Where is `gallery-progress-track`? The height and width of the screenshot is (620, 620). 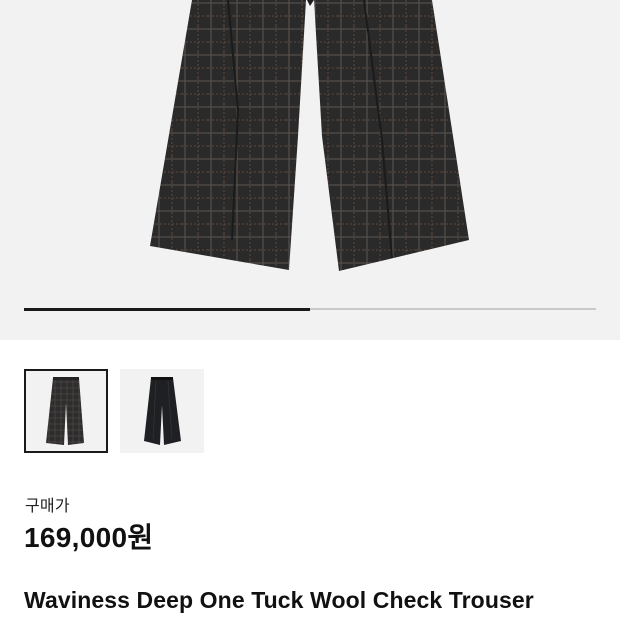 gallery-progress-track is located at coordinates (310, 309).